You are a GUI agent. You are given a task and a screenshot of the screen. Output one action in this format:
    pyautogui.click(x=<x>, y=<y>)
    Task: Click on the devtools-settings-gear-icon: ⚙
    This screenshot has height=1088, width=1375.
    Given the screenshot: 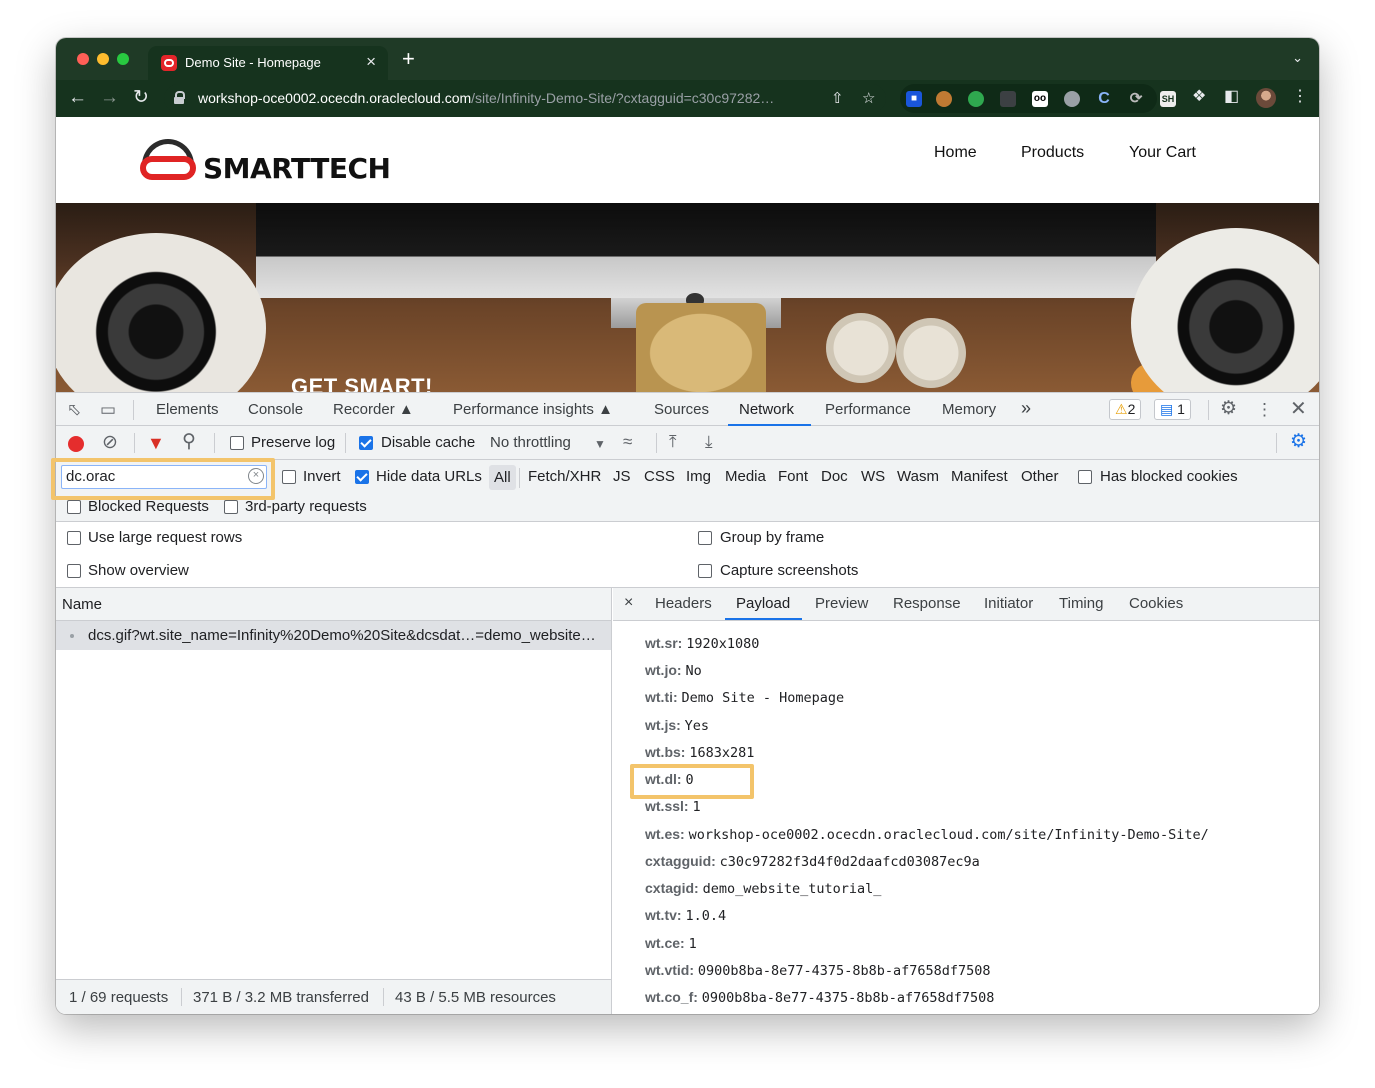 What is the action you would take?
    pyautogui.click(x=1228, y=409)
    